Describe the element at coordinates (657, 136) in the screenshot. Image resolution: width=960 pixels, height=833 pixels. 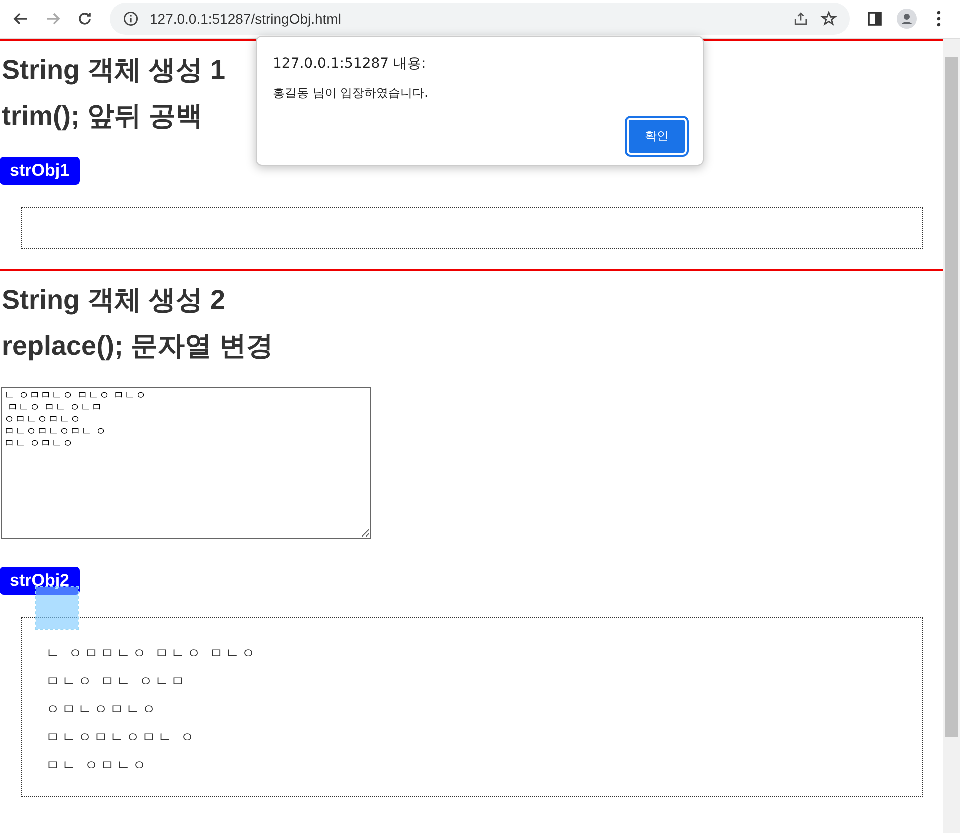
I see `ok-button: 확인` at that location.